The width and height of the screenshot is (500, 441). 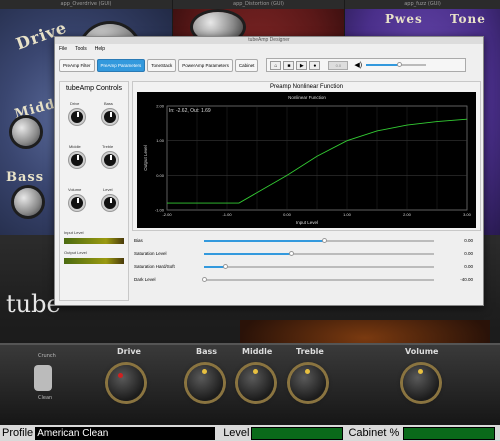 What do you see at coordinates (396, 64) in the screenshot?
I see `volume-slider` at bounding box center [396, 64].